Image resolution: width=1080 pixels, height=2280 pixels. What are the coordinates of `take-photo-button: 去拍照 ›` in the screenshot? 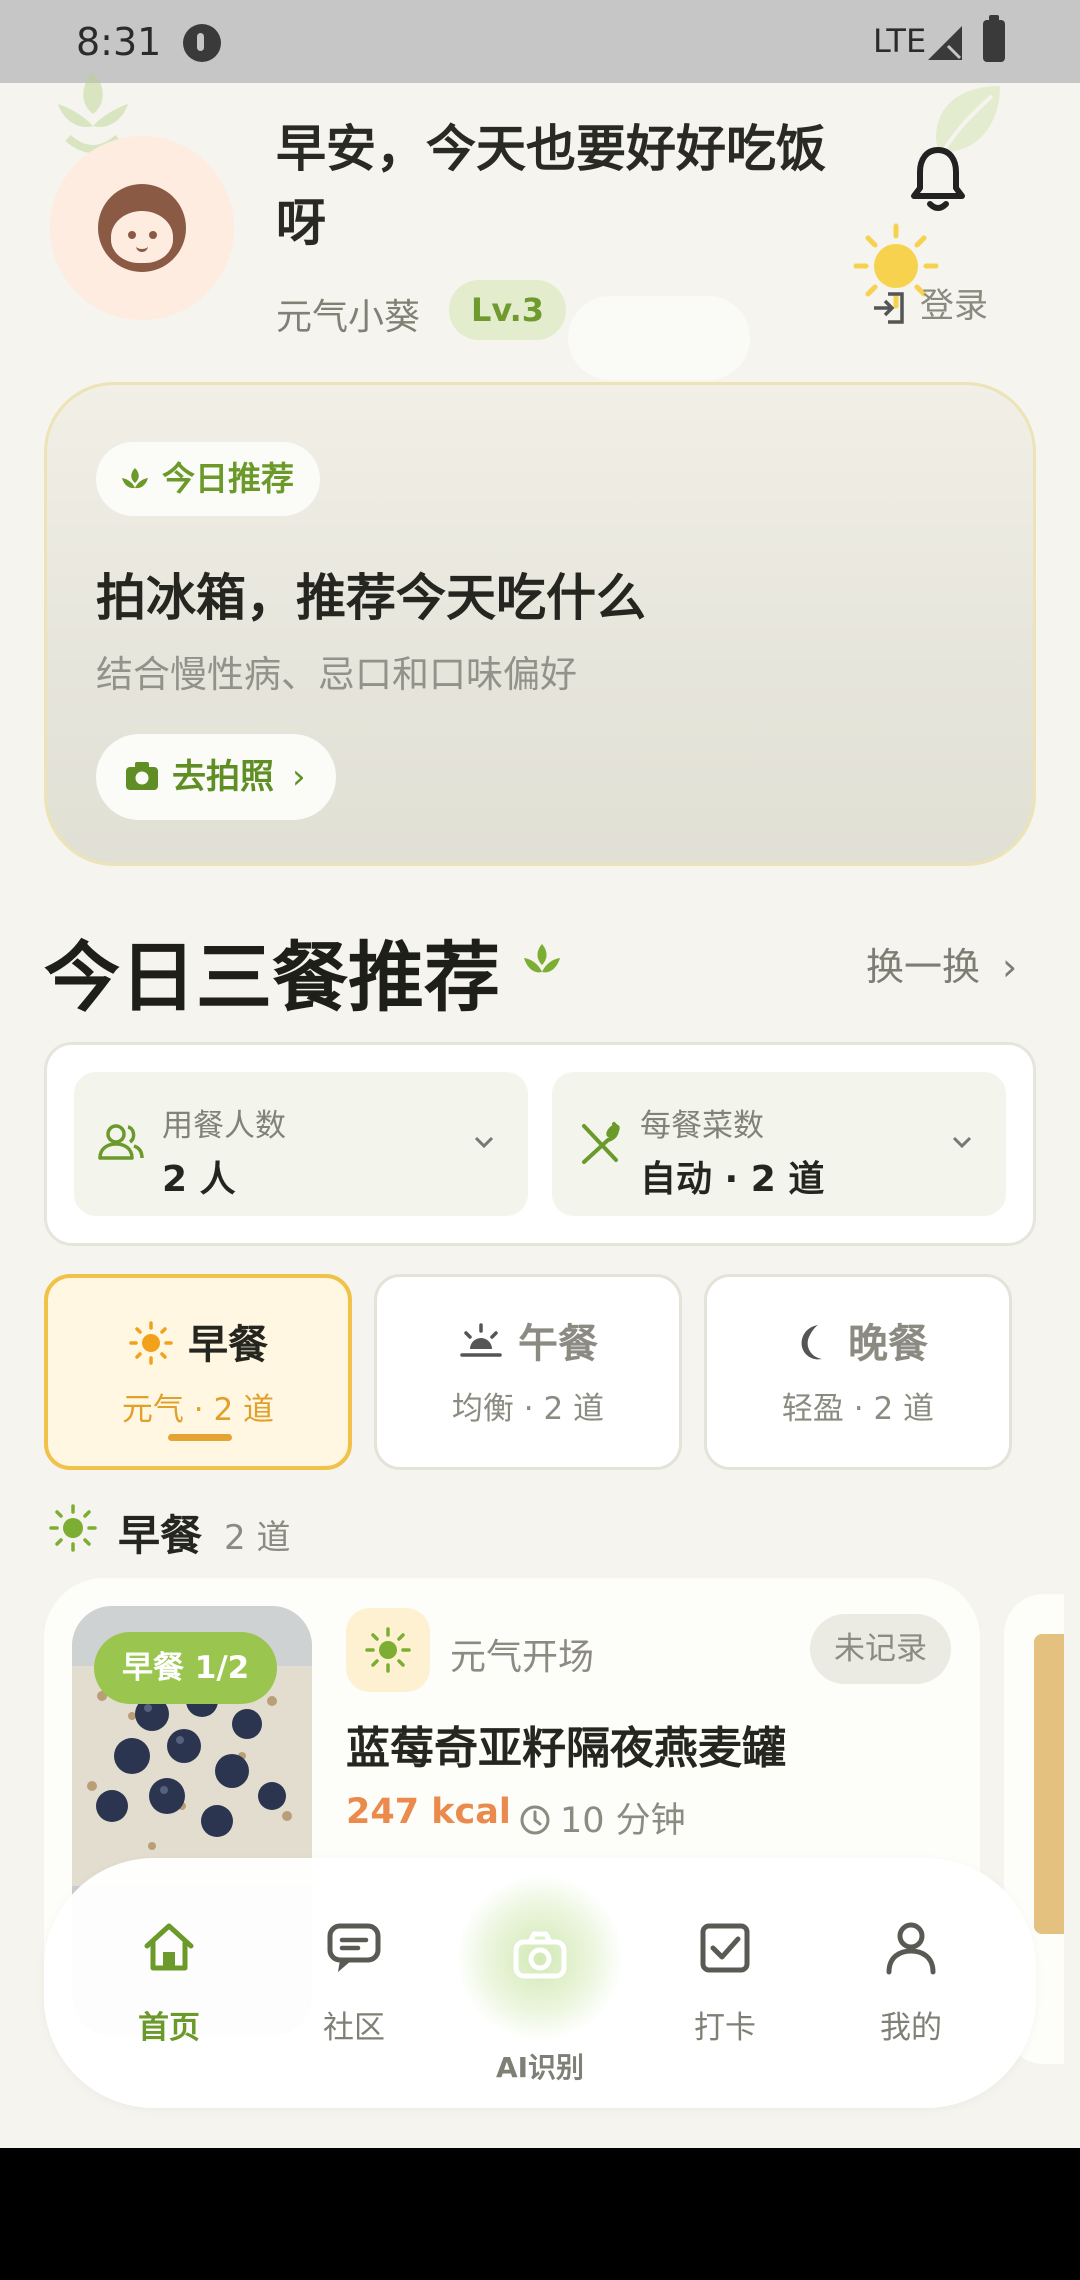 It's located at (216, 777).